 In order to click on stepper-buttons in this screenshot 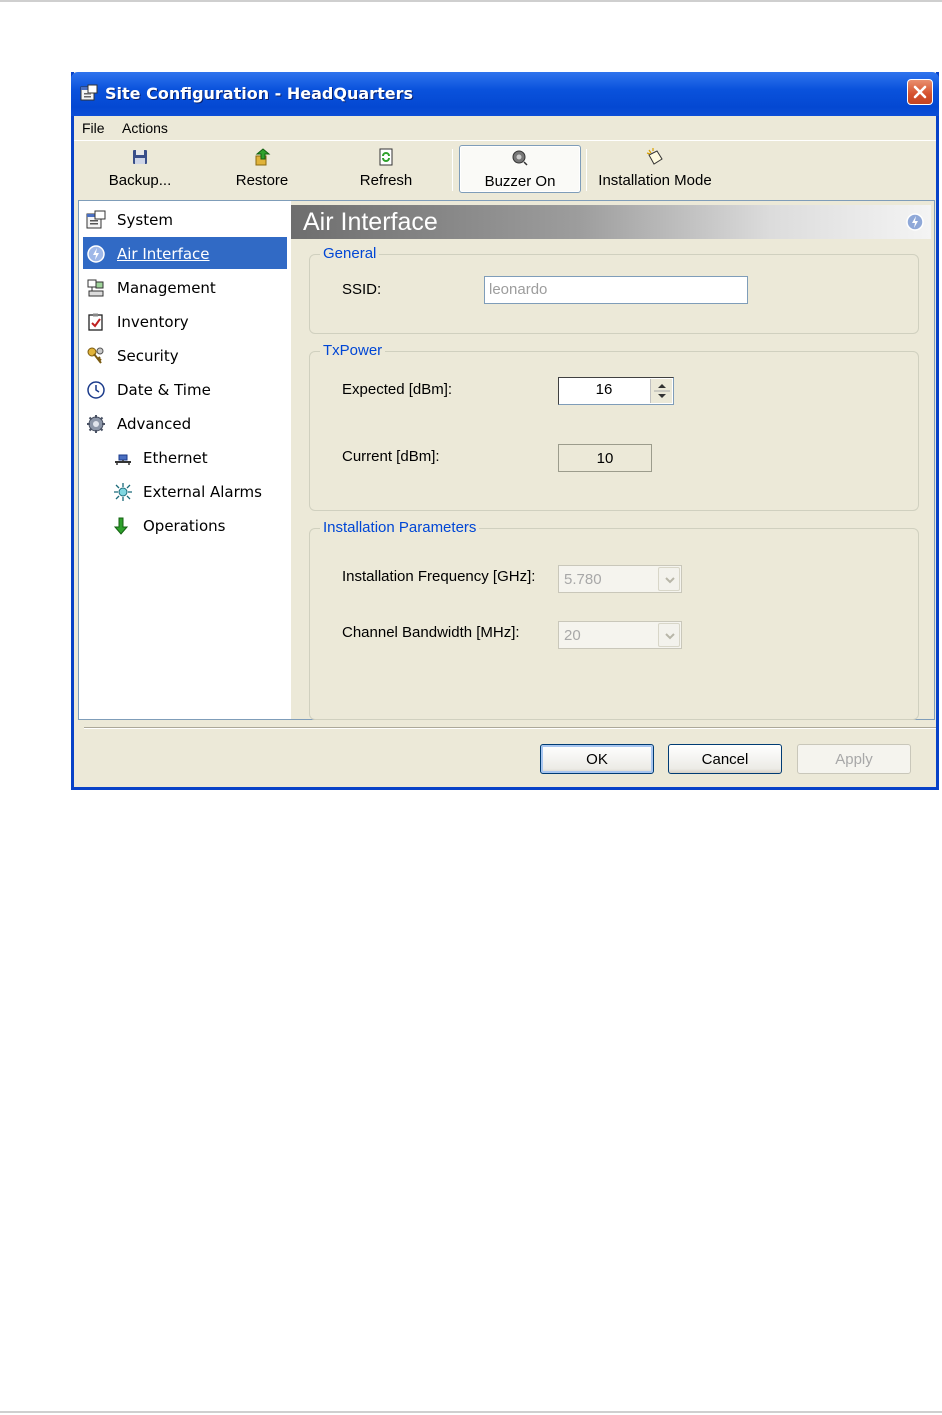, I will do `click(661, 391)`.